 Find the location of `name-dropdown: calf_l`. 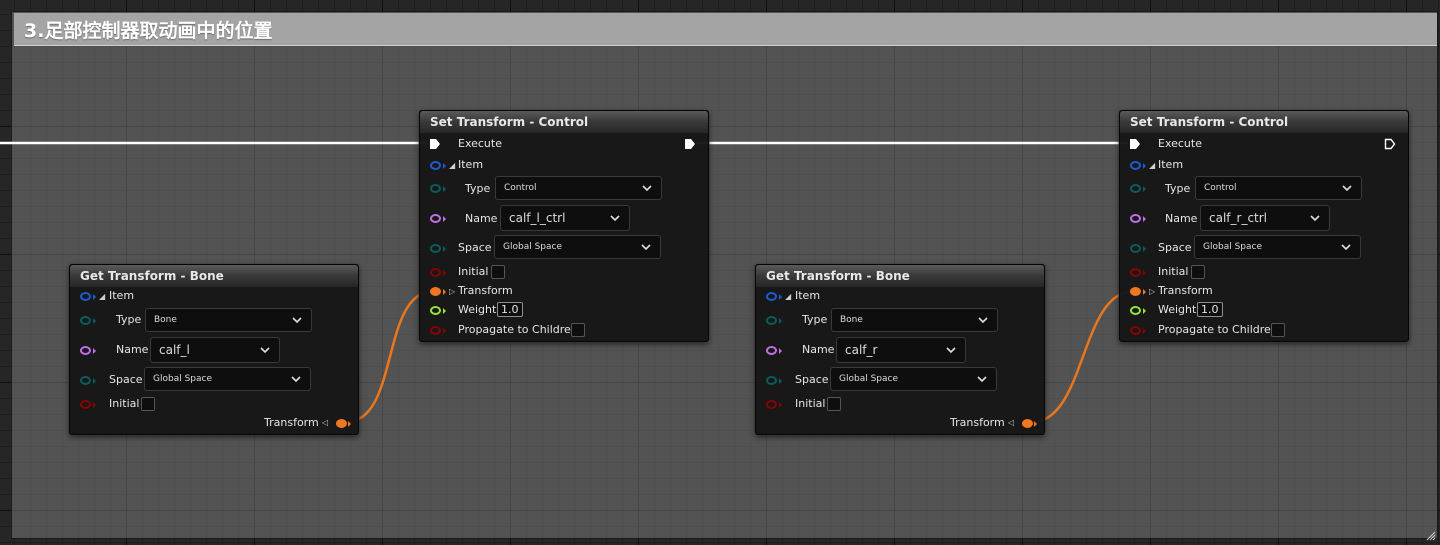

name-dropdown: calf_l is located at coordinates (215, 350).